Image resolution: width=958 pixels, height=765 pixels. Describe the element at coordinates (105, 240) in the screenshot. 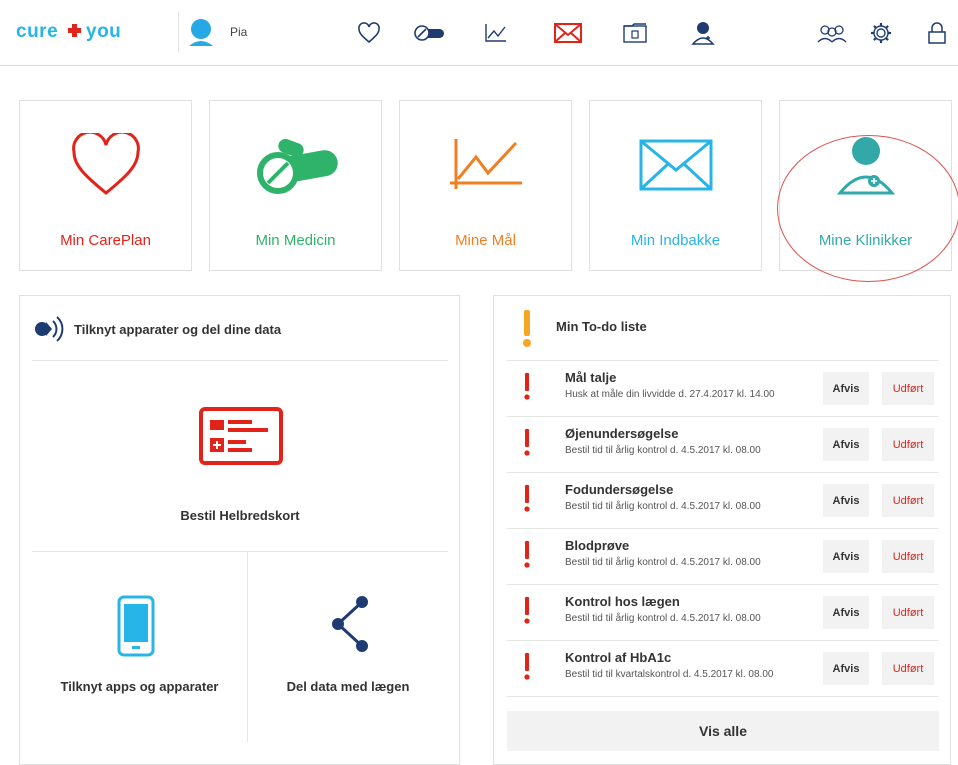

I see `tile-label: Min CarePlan` at that location.